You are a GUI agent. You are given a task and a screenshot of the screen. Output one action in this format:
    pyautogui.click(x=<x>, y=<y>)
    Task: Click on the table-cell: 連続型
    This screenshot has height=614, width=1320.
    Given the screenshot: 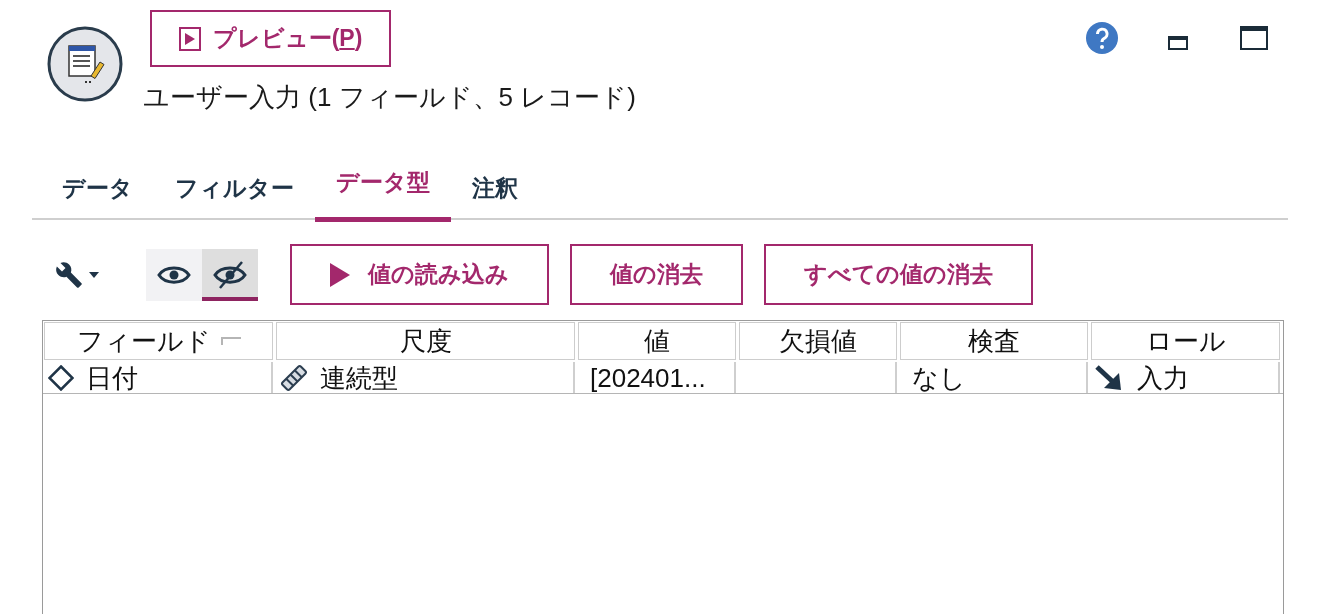 What is the action you would take?
    pyautogui.click(x=359, y=377)
    